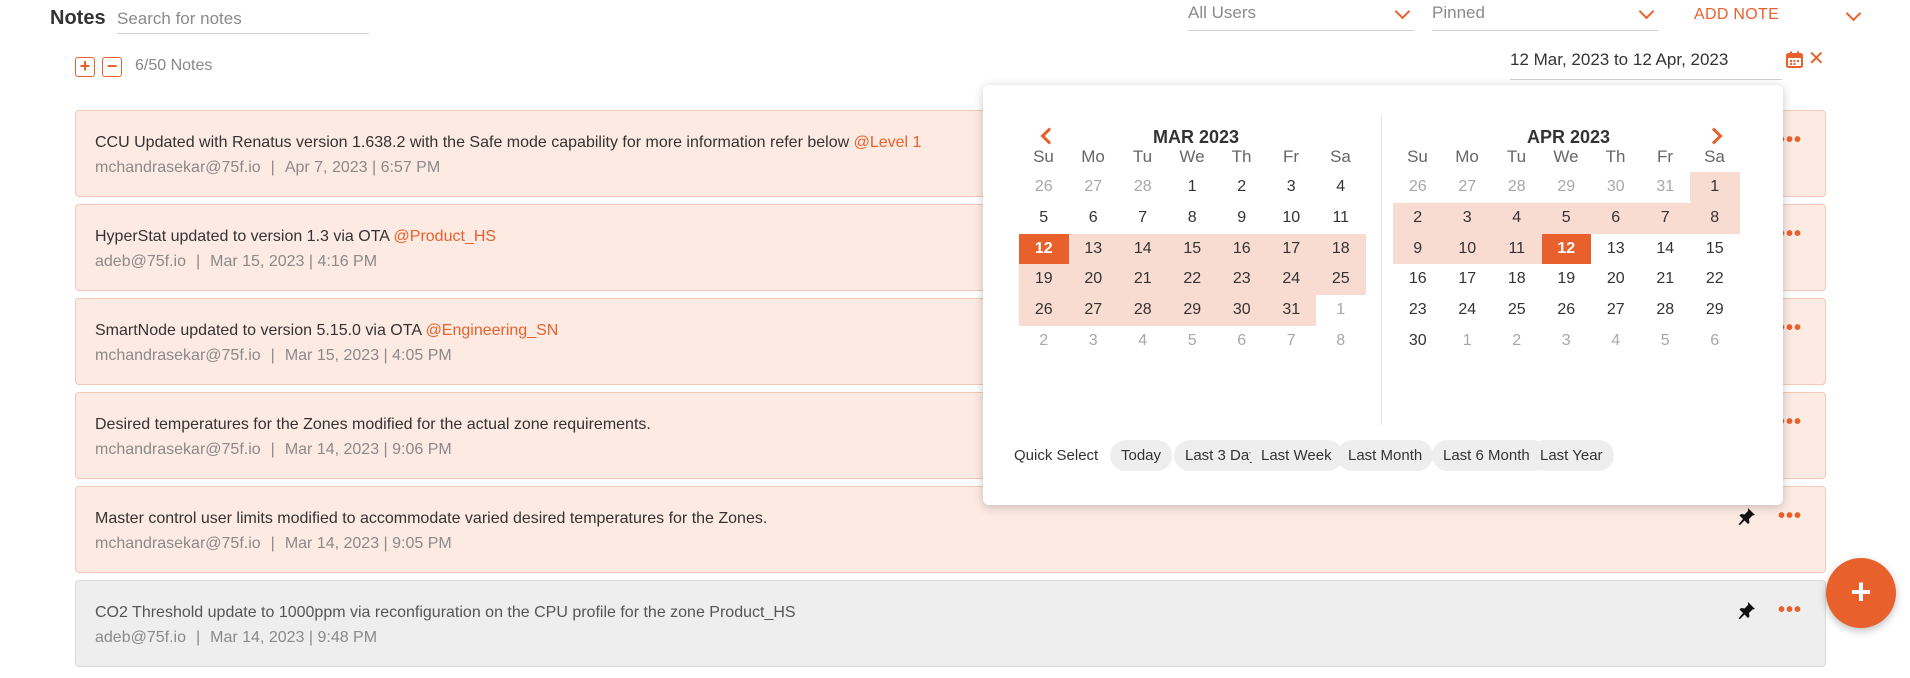 The height and width of the screenshot is (678, 1910). Describe the element at coordinates (1545, 15) in the screenshot. I see `pinned-filter-select: Pinned` at that location.